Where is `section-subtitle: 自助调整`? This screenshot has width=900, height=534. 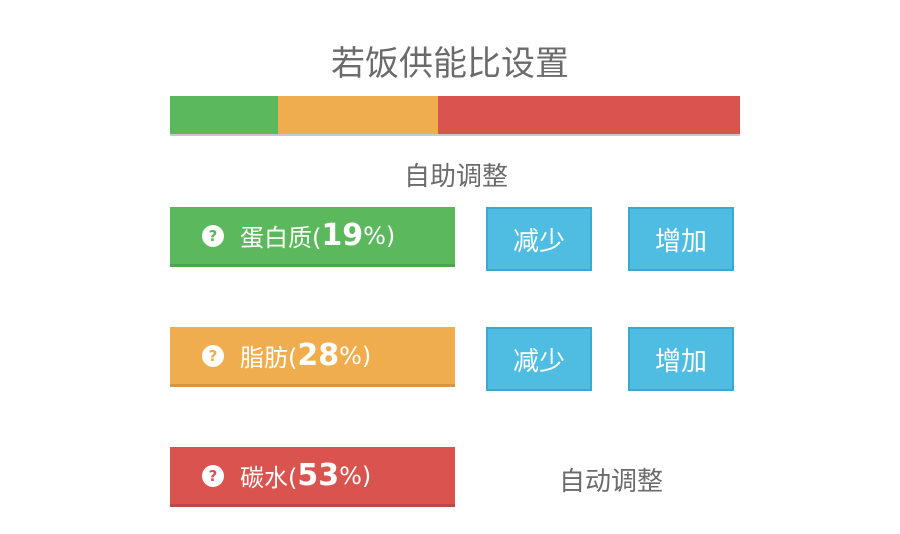 section-subtitle: 自助调整 is located at coordinates (455, 177).